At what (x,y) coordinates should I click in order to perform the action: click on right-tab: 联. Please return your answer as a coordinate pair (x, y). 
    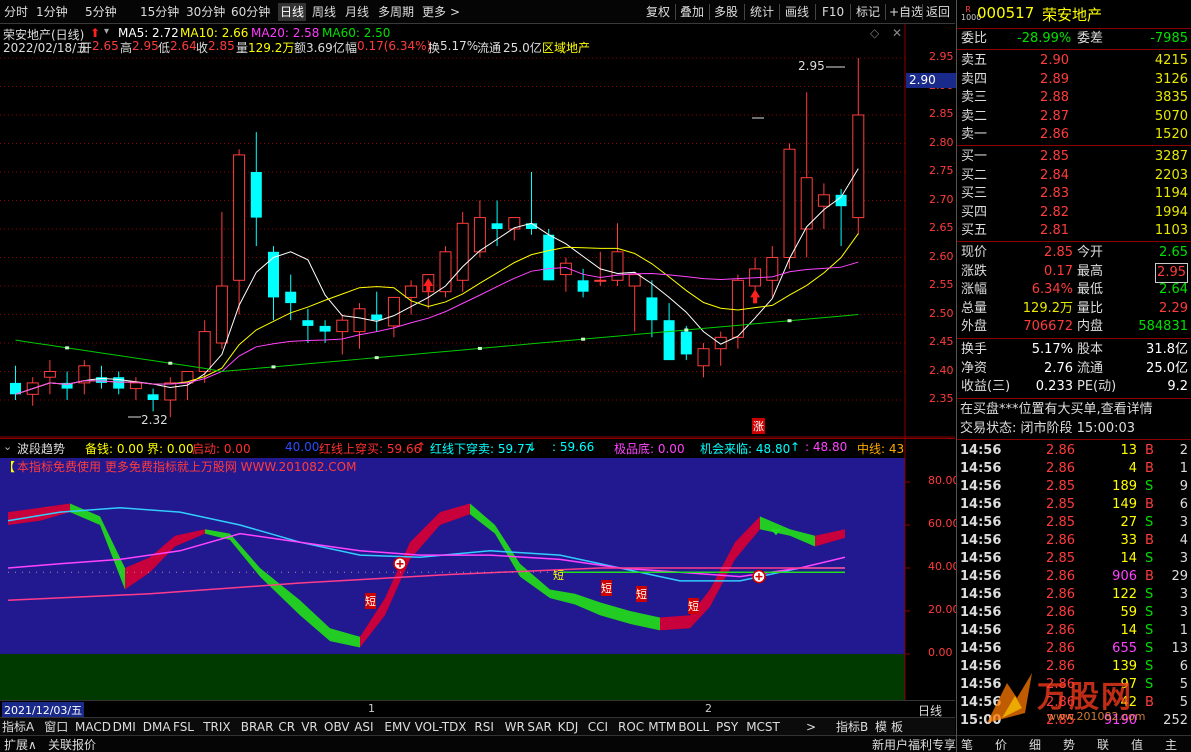
    Looking at the image, I should click on (1103, 744).